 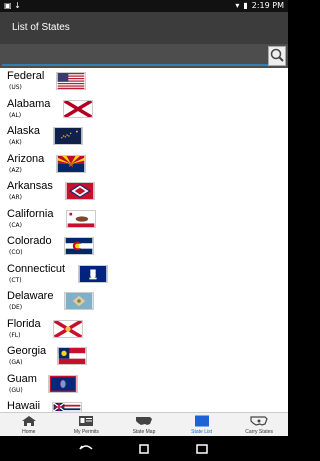 What do you see at coordinates (15, 87) in the screenshot?
I see `state-code: (US)` at bounding box center [15, 87].